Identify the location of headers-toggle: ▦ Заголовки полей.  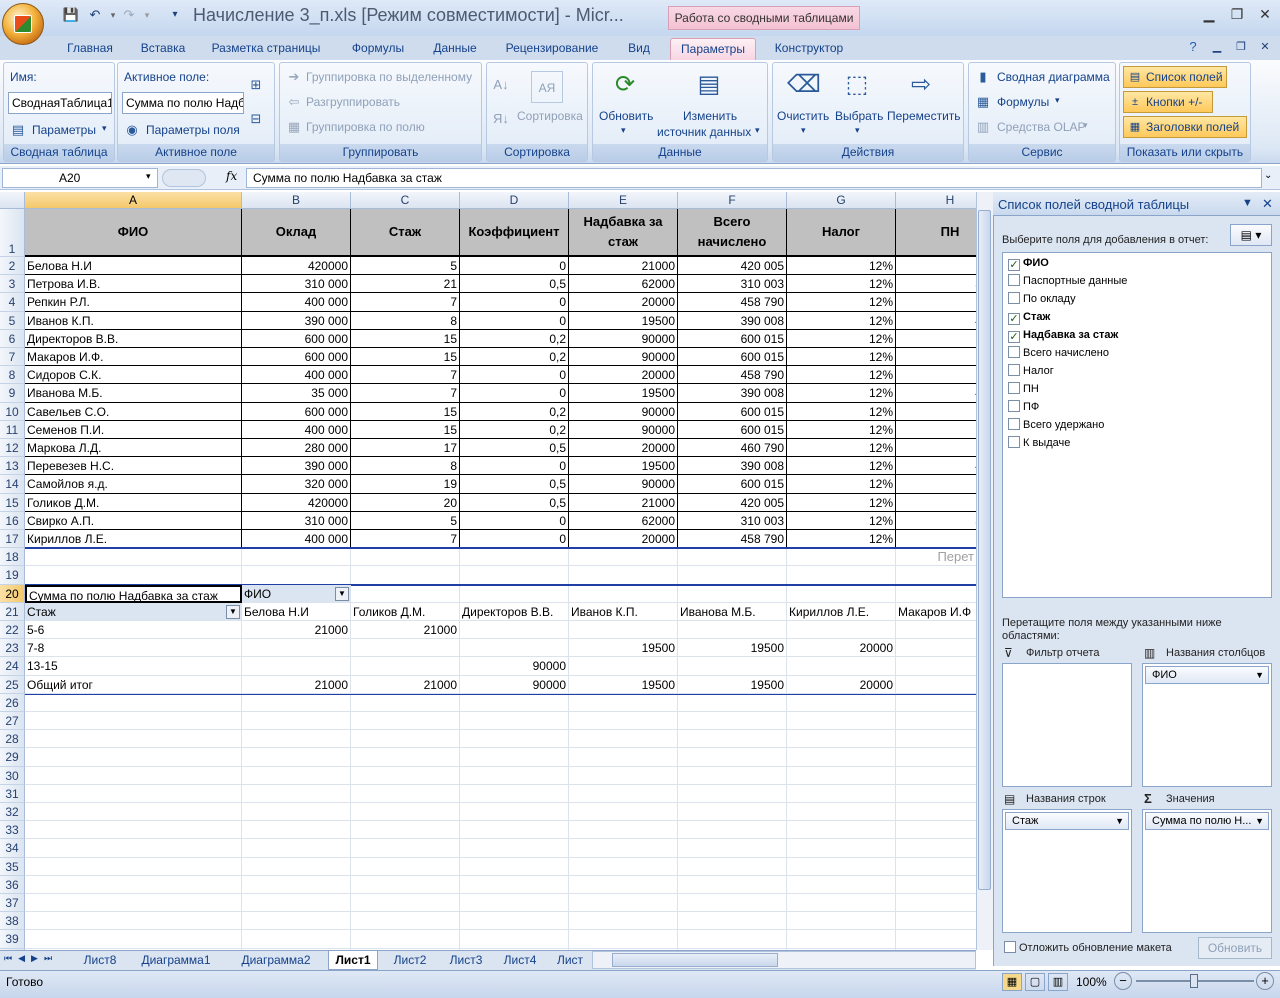
(1185, 127).